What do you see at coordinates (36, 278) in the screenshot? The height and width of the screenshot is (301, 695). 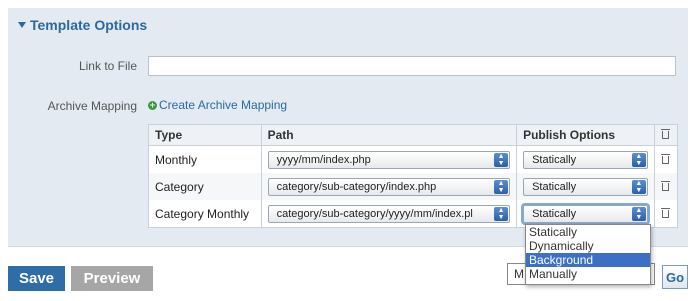 I see `save-button: Save` at bounding box center [36, 278].